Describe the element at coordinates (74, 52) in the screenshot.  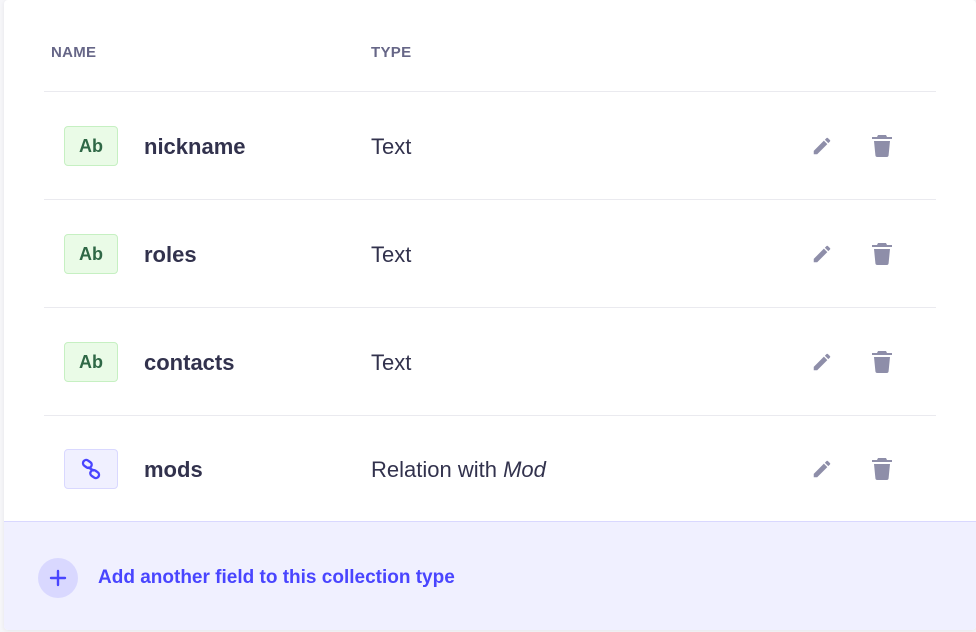
I see `column-header-name: NAME` at that location.